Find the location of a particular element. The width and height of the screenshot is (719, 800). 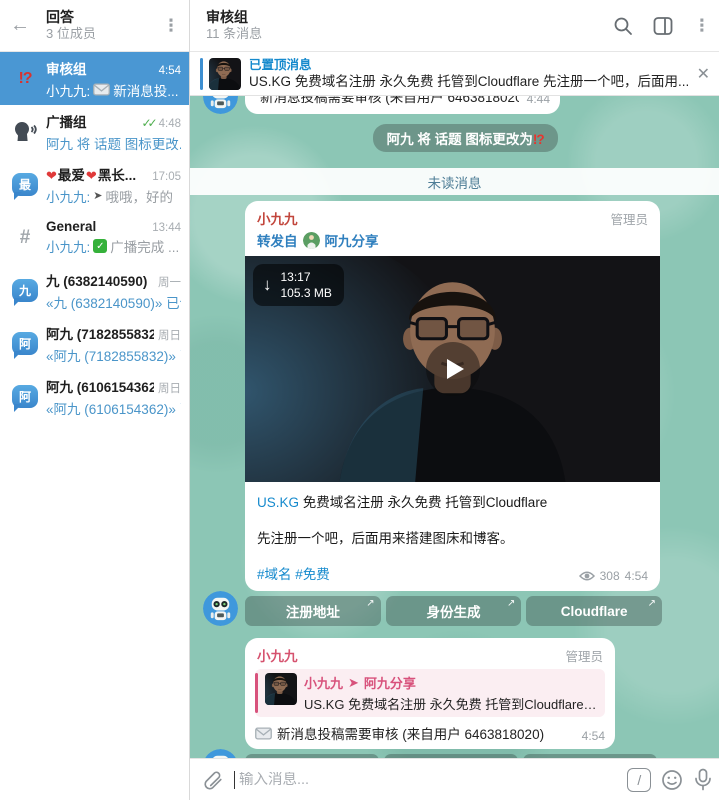

sidebar-header-titles: 回答 3 位成员 is located at coordinates (99, 25).